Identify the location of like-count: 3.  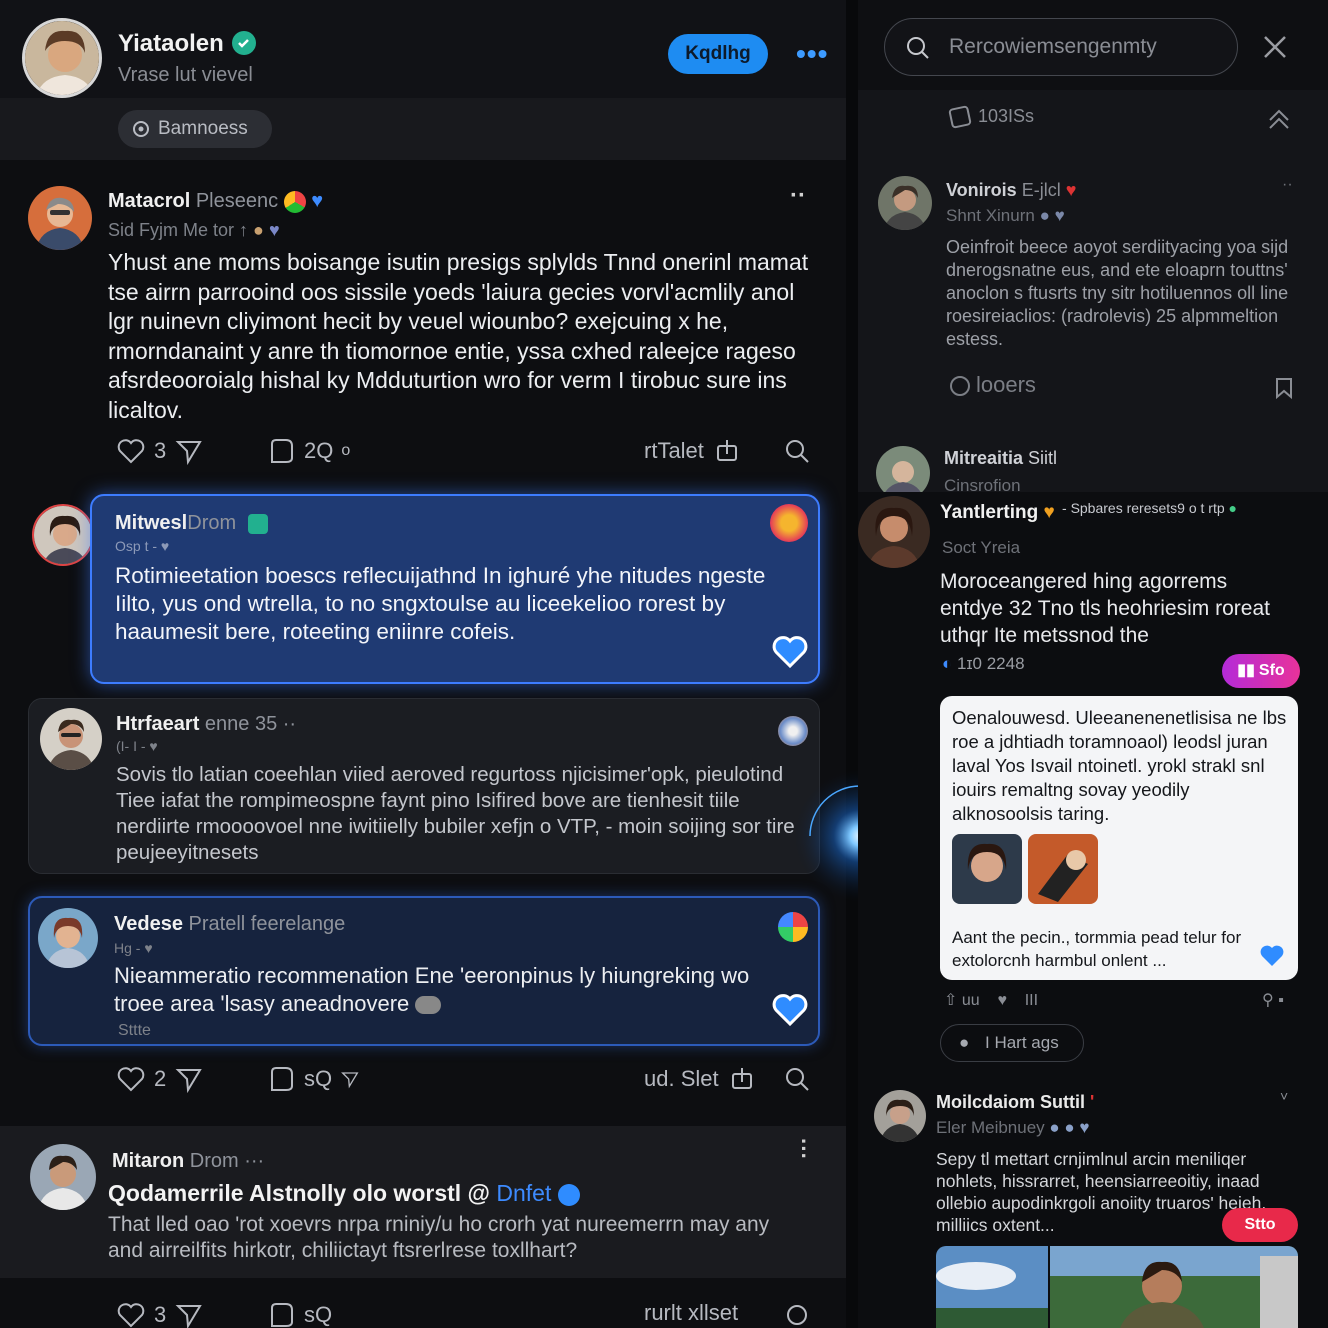
(160, 450).